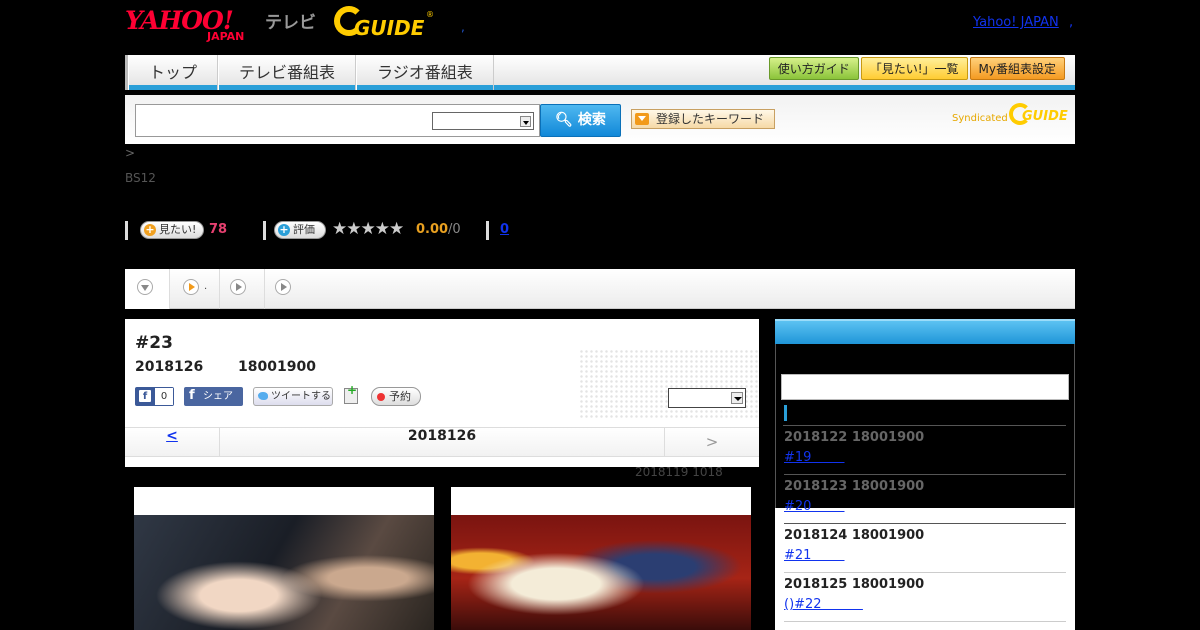 The image size is (1200, 630). I want to click on want-count: 78, so click(218, 229).